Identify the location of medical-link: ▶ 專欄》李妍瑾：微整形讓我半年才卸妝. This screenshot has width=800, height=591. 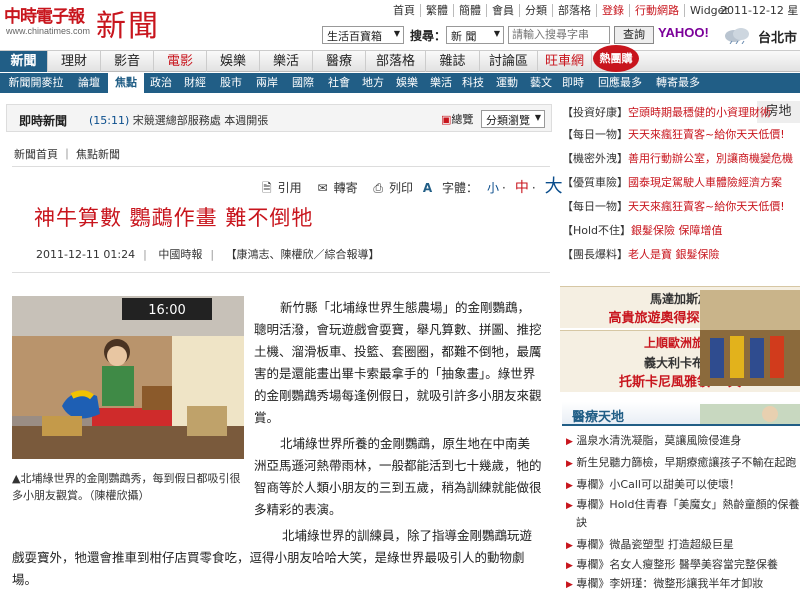
(664, 583).